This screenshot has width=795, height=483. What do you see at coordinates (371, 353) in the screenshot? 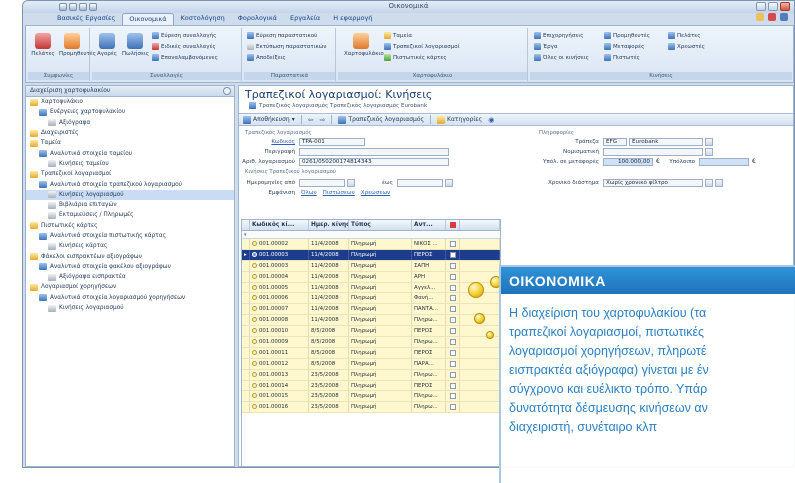
I see `table-row: 001.00011 8/5/2008 Πληρωμή ΠΕΡΟΣ` at bounding box center [371, 353].